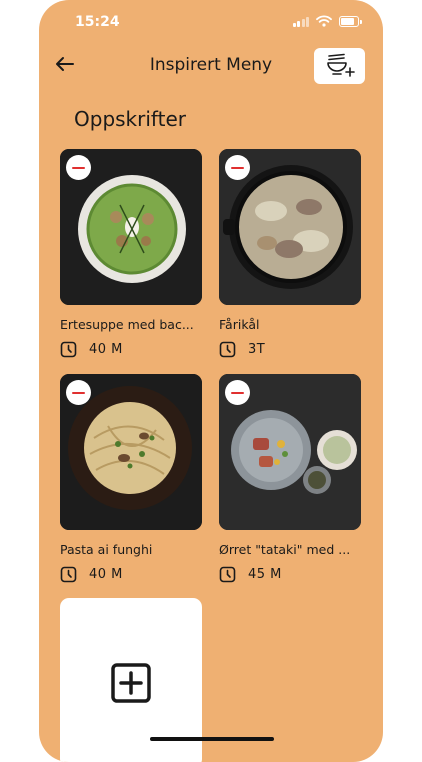 This screenshot has width=422, height=762. I want to click on home-indicator, so click(212, 739).